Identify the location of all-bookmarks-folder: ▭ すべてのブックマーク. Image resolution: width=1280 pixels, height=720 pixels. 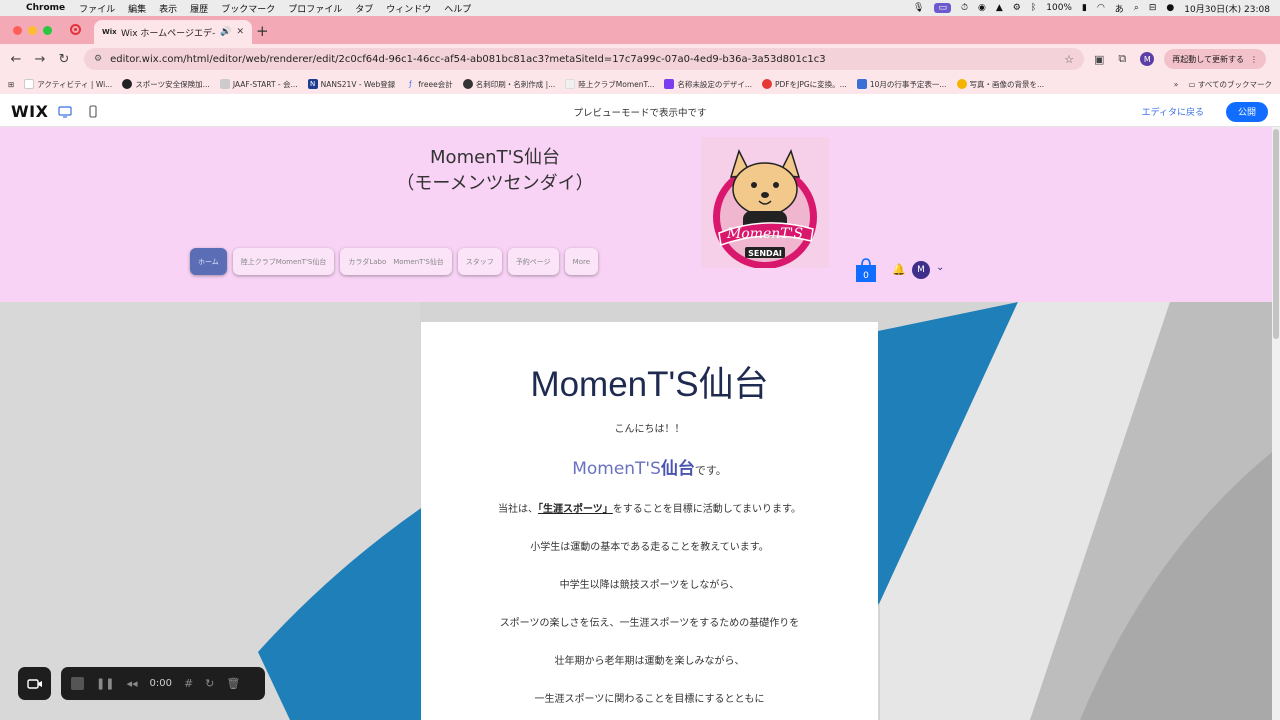
(1230, 84).